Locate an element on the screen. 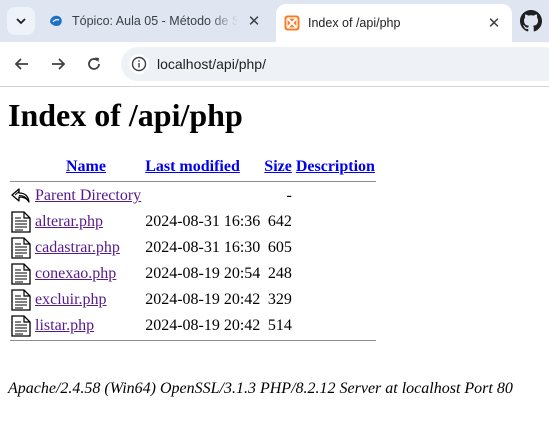 The height and width of the screenshot is (424, 549). back-arrow-icon is located at coordinates (20, 195).